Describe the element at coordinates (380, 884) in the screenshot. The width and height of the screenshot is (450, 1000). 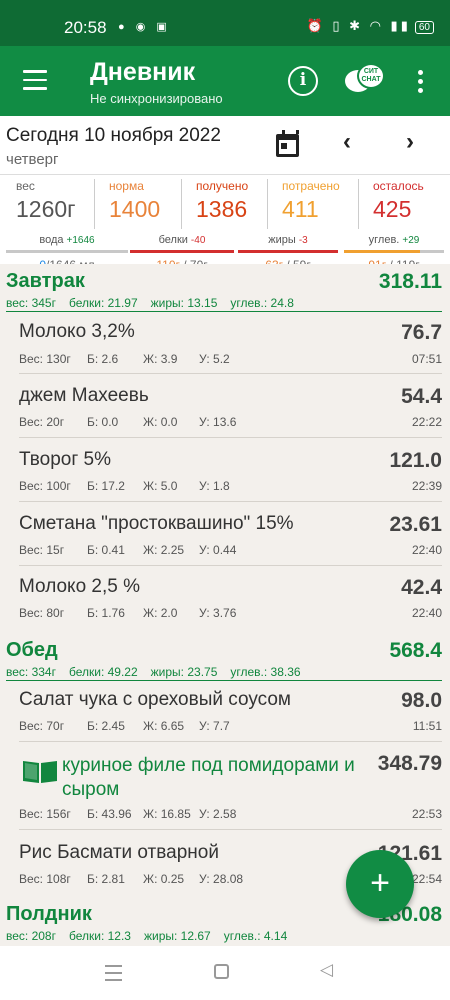
I see `add-food-button: +` at that location.